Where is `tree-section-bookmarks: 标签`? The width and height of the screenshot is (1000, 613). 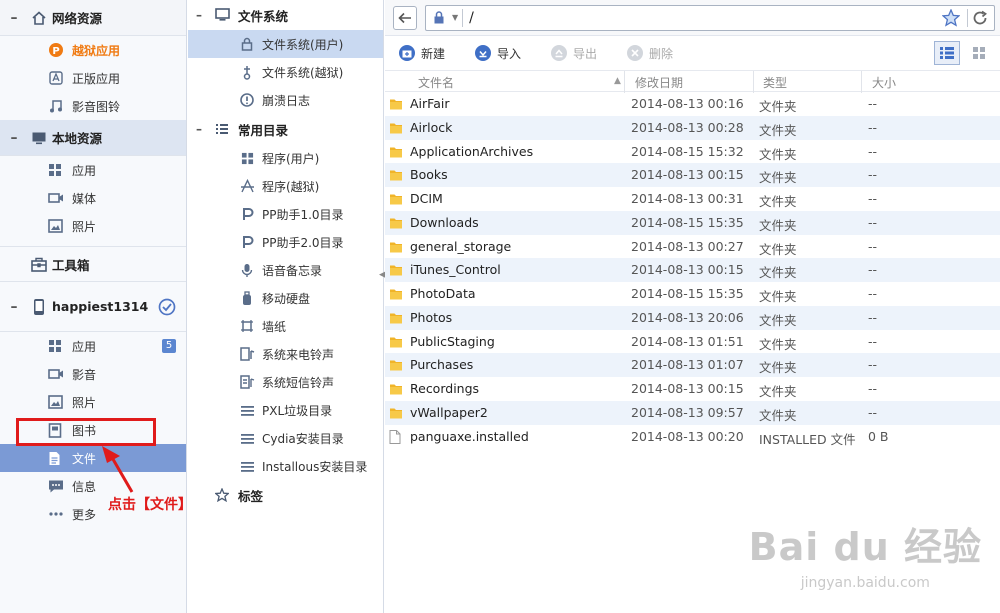 tree-section-bookmarks: 标签 is located at coordinates (285, 495).